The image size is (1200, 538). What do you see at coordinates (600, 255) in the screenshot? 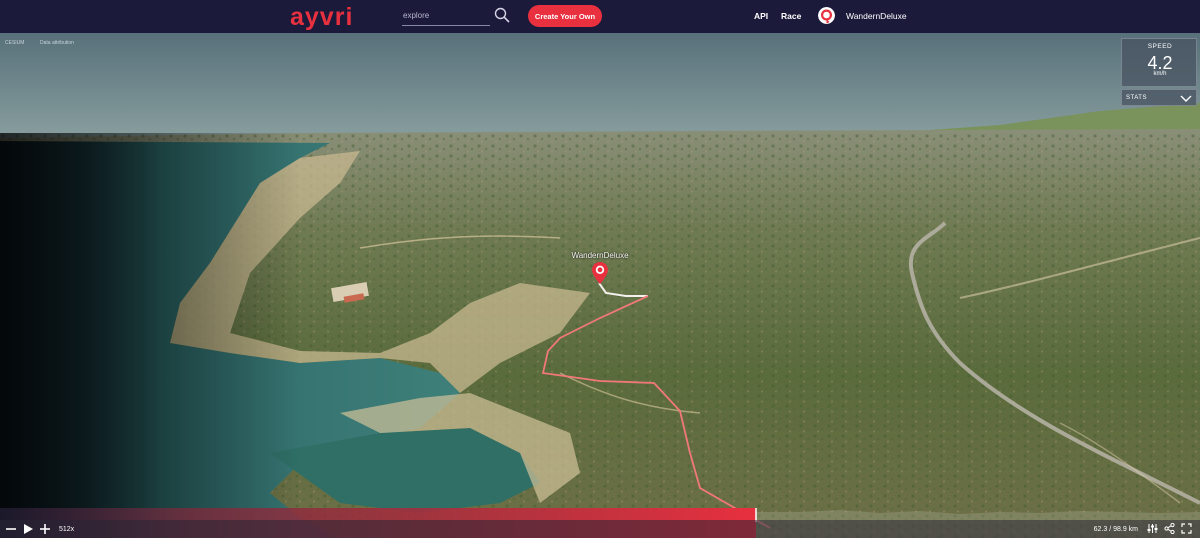
I see `pilot-name-label: WandernDeluxe` at bounding box center [600, 255].